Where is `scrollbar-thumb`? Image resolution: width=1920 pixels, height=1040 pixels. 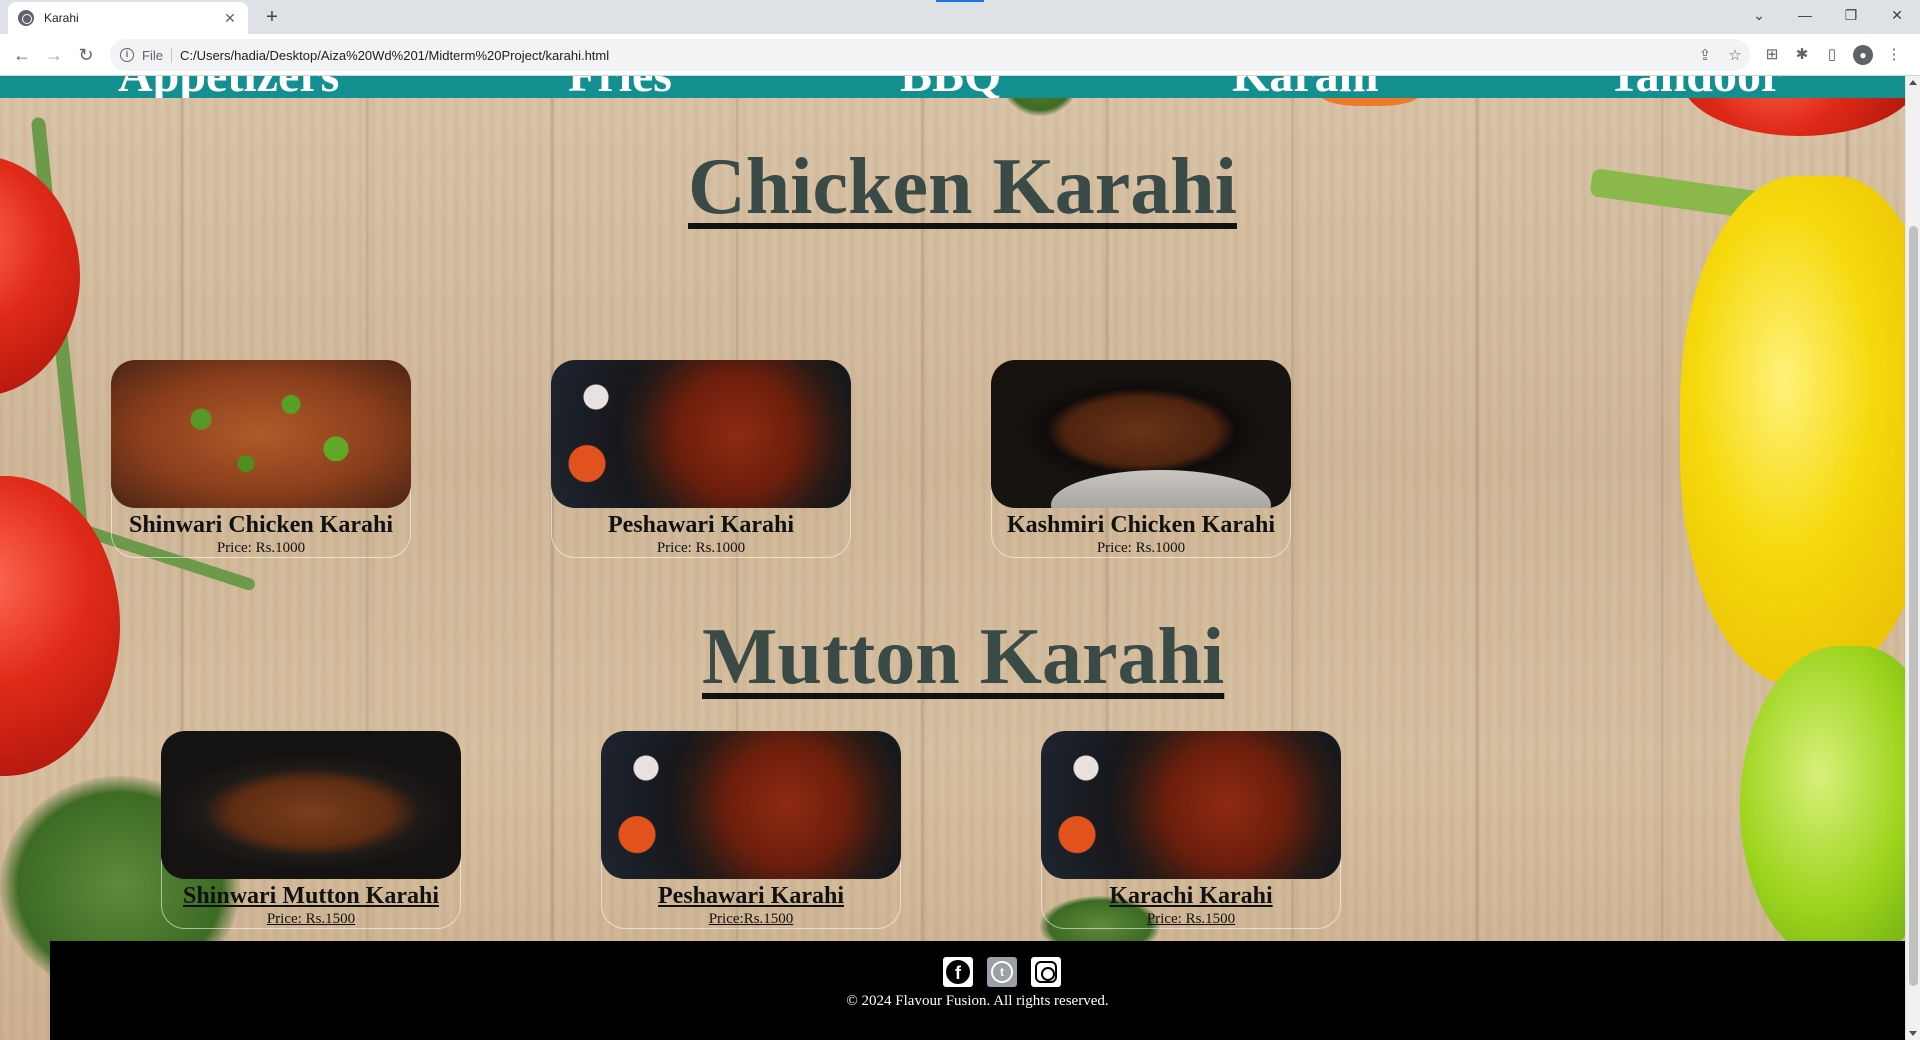 scrollbar-thumb is located at coordinates (1913, 606).